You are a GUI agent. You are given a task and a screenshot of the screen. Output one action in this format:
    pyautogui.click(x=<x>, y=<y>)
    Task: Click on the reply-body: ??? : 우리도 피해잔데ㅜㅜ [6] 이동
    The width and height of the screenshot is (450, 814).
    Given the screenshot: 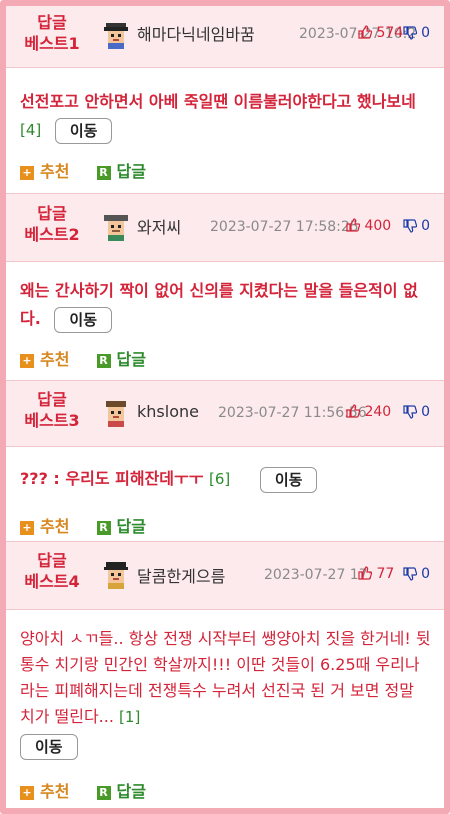 What is the action you would take?
    pyautogui.click(x=226, y=479)
    